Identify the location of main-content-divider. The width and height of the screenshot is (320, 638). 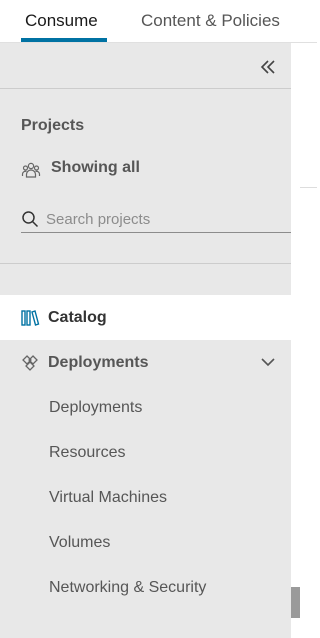
(308, 187).